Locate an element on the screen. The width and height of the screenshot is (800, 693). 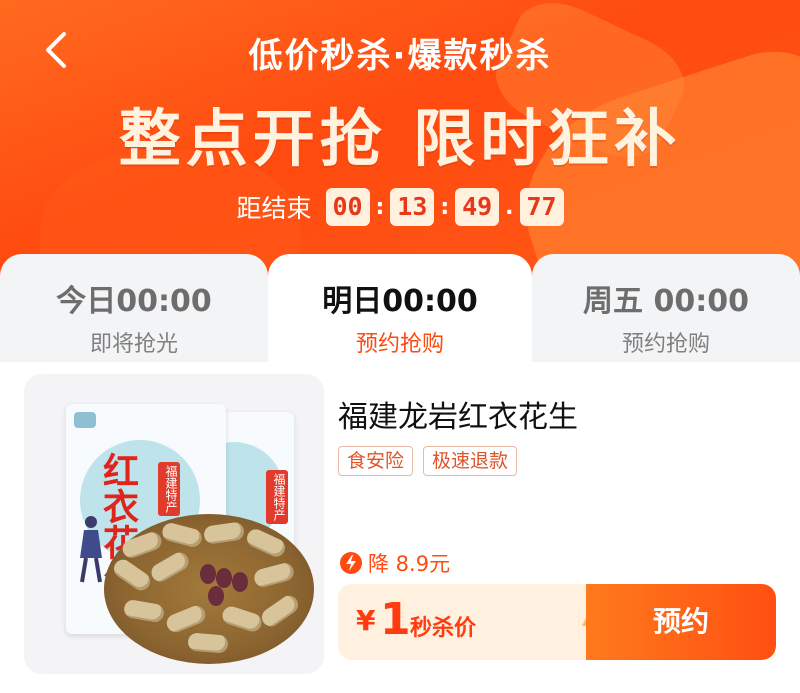
tab-friday: 周五 00:00 预约抢购 is located at coordinates (666, 308).